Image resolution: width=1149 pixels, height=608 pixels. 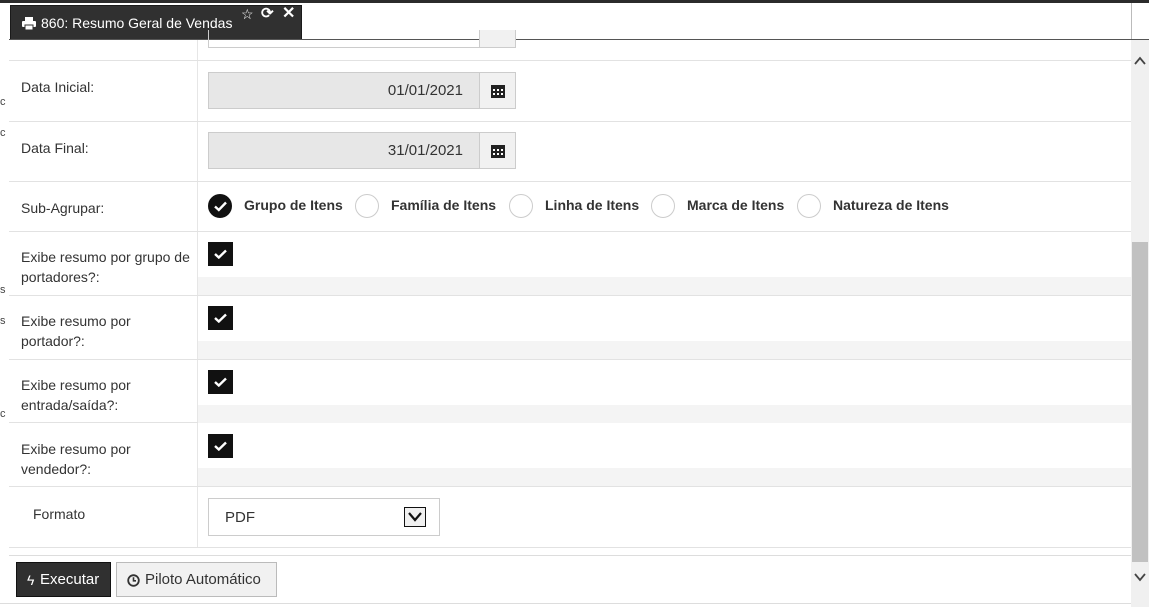 What do you see at coordinates (133, 580) in the screenshot?
I see `clock-icon` at bounding box center [133, 580].